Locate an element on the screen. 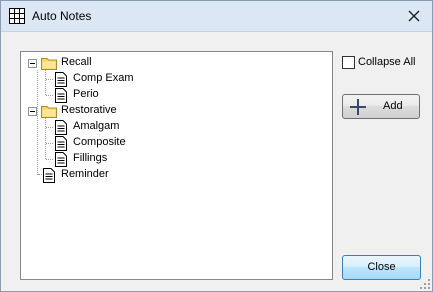 The height and width of the screenshot is (292, 433). tree-node-label: Perio is located at coordinates (86, 94).